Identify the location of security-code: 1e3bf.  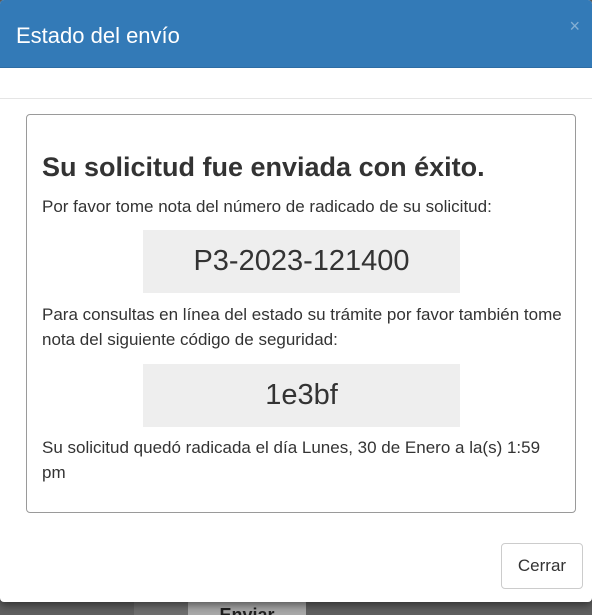
(301, 395).